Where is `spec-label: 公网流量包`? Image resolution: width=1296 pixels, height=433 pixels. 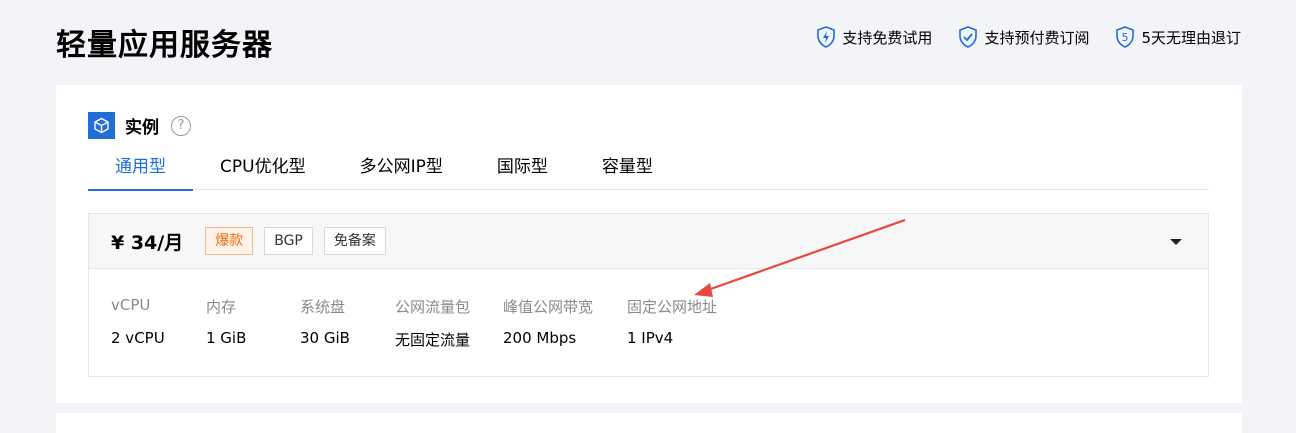
spec-label: 公网流量包 is located at coordinates (433, 307).